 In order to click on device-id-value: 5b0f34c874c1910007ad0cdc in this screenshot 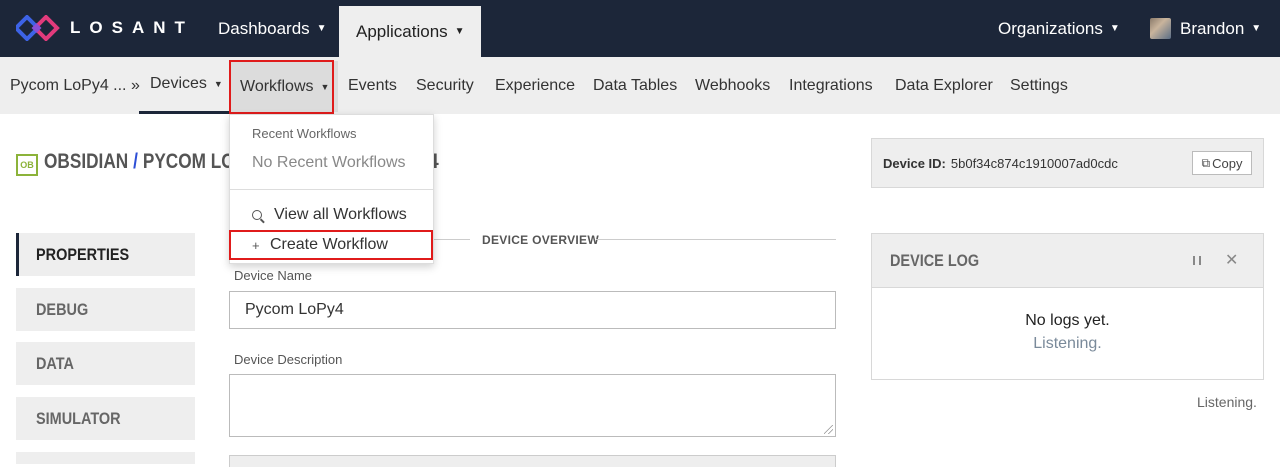, I will do `click(1034, 163)`.